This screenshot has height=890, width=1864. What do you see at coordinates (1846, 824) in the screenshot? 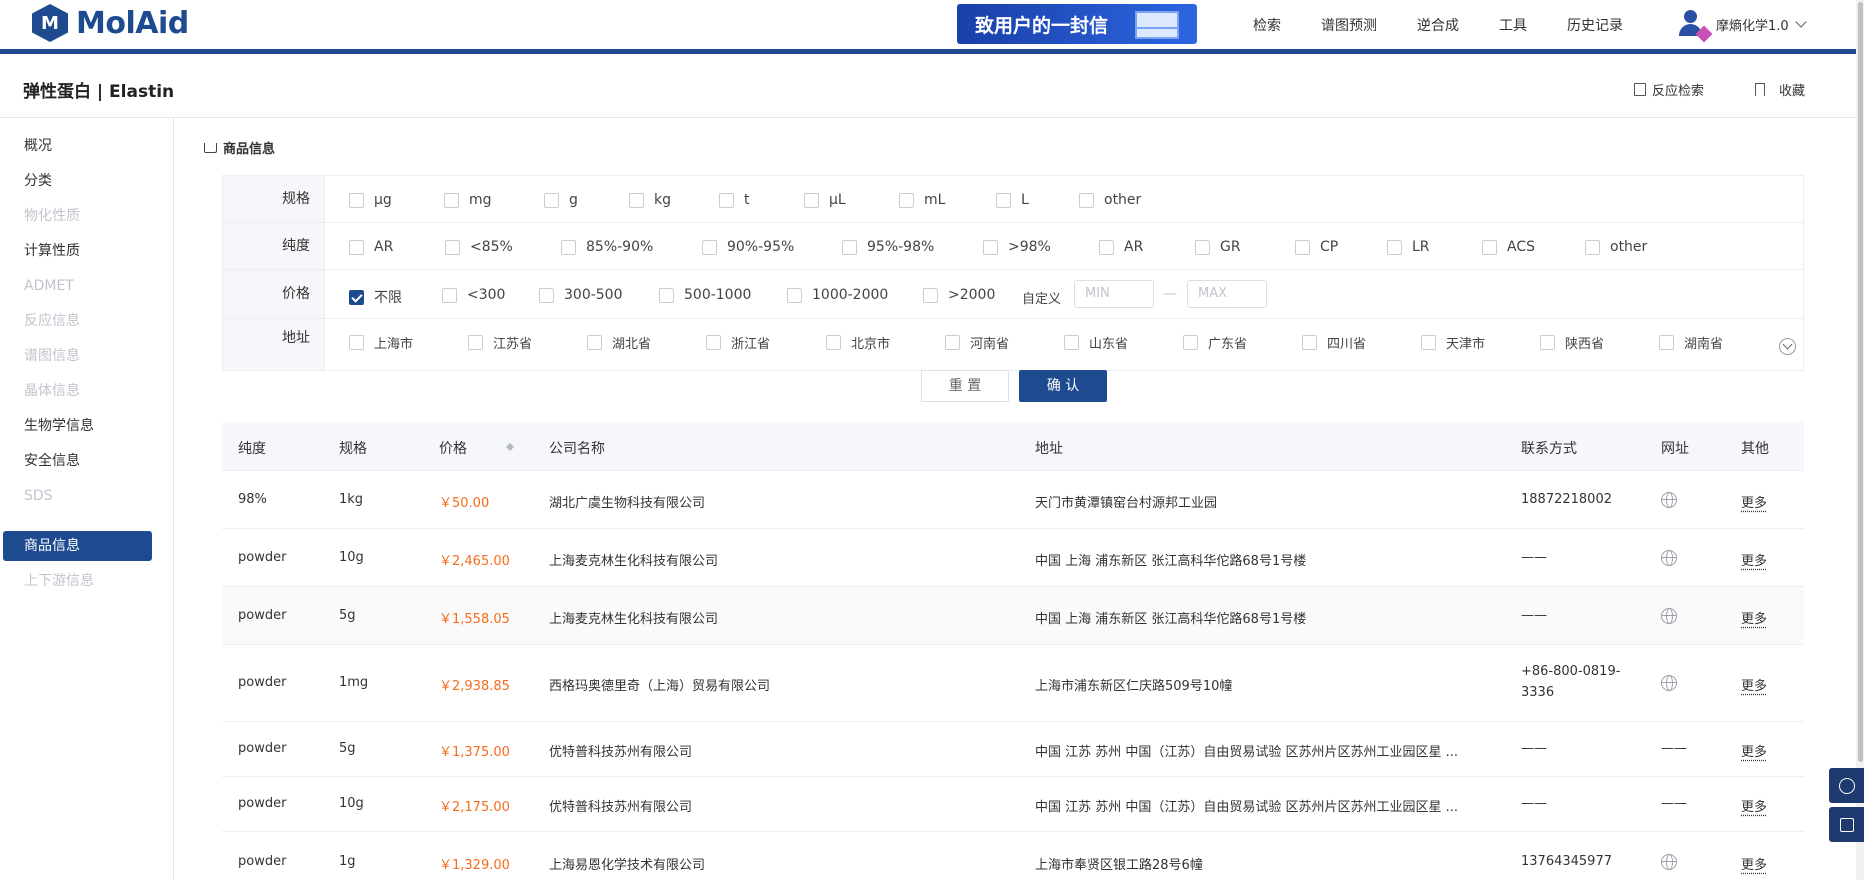
I see `feedback-button` at bounding box center [1846, 824].